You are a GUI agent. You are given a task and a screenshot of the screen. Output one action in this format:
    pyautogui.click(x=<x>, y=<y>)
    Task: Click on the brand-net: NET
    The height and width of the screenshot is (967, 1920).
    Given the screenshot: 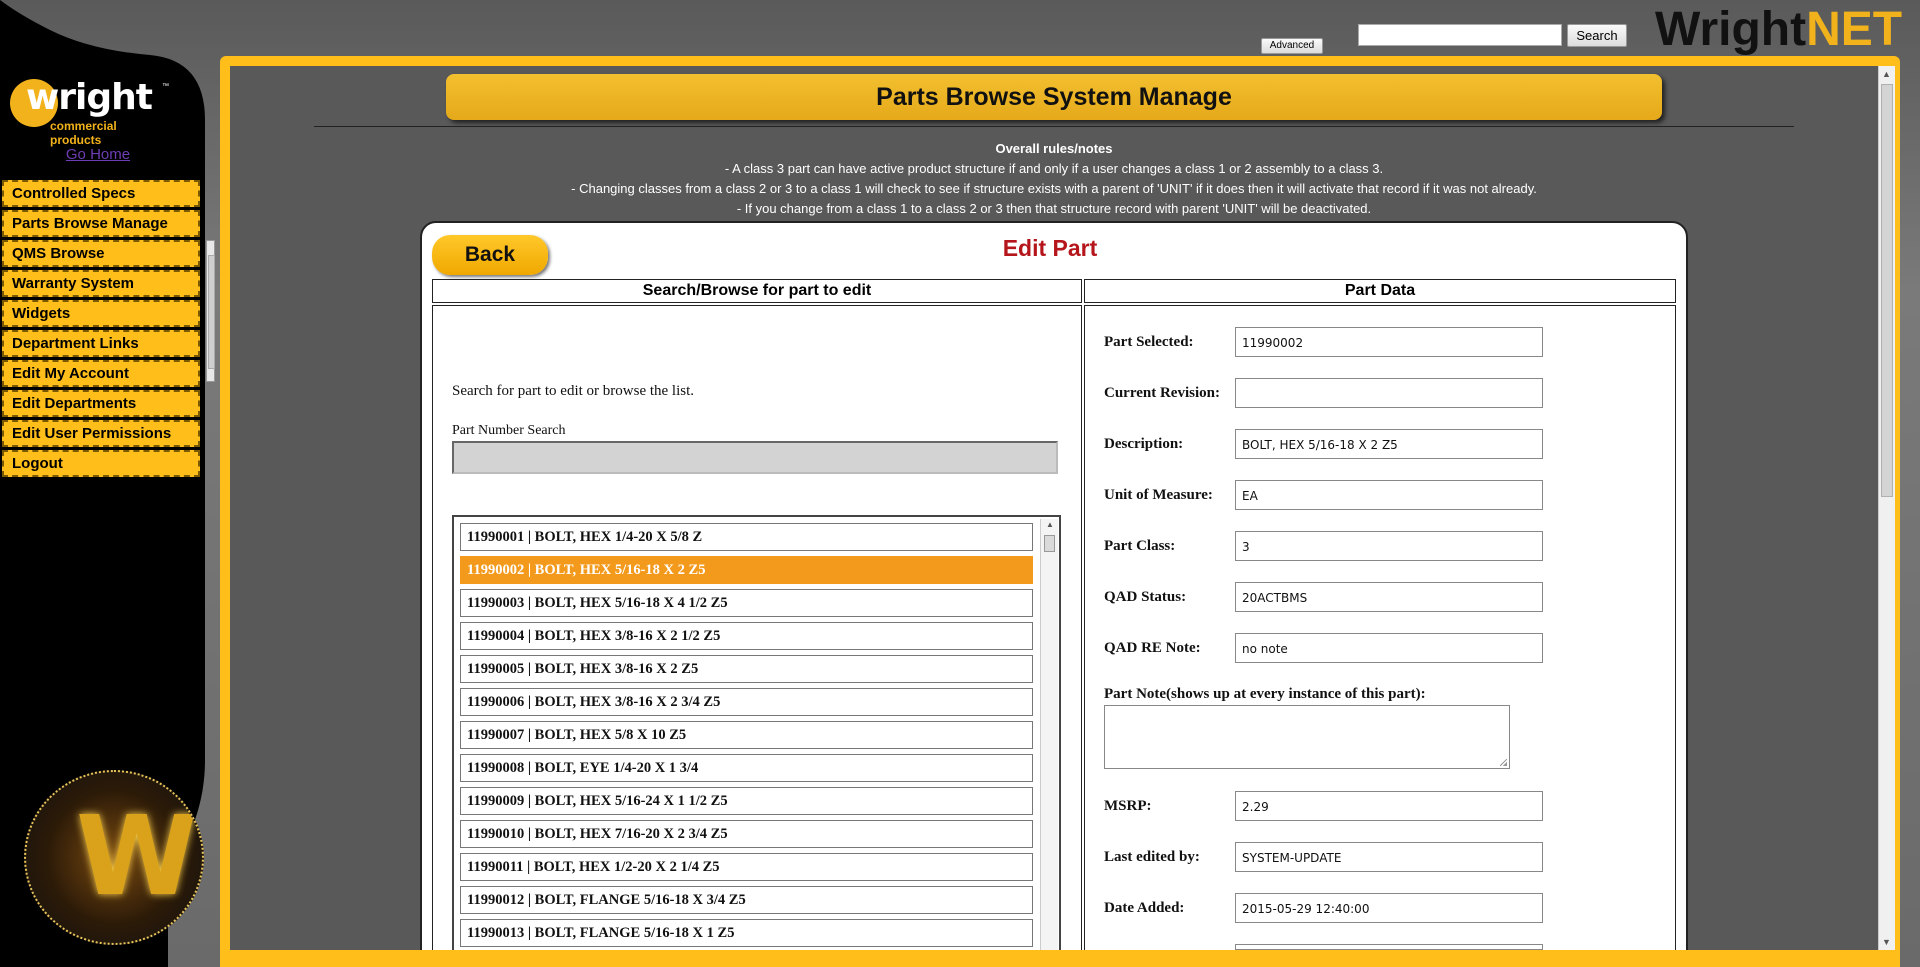 What is the action you would take?
    pyautogui.click(x=1854, y=29)
    